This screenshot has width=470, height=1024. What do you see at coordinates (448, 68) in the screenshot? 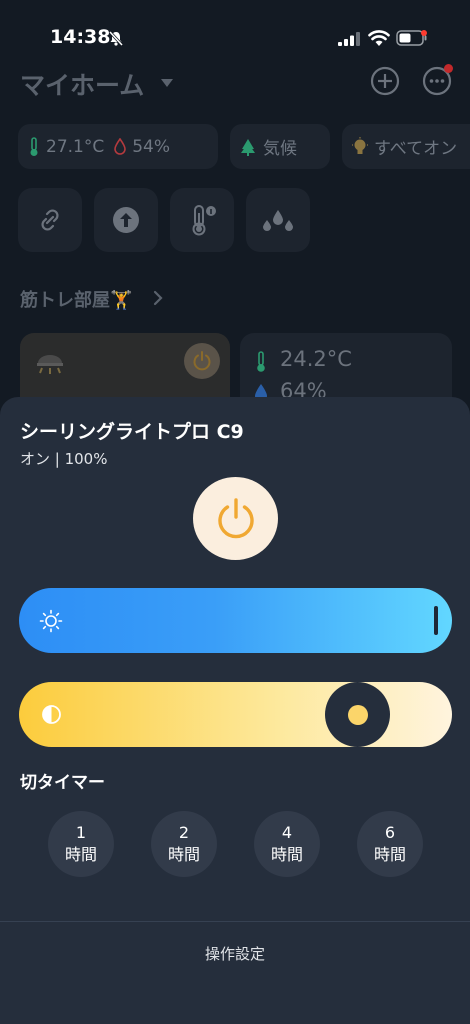
I see `notification-badge` at bounding box center [448, 68].